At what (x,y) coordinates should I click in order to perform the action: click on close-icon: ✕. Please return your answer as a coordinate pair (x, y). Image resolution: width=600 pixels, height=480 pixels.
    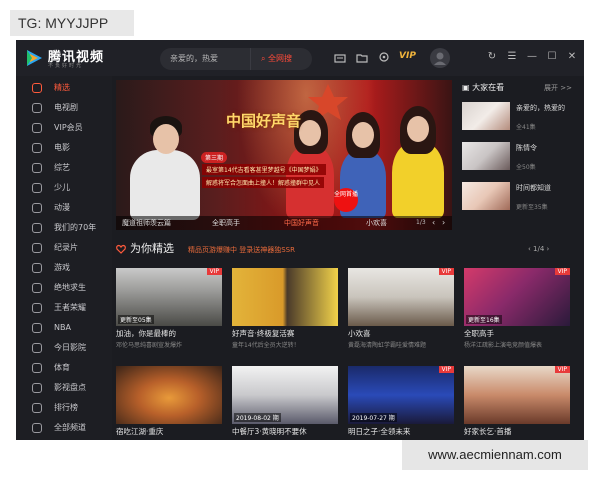
    Looking at the image, I should click on (572, 57).